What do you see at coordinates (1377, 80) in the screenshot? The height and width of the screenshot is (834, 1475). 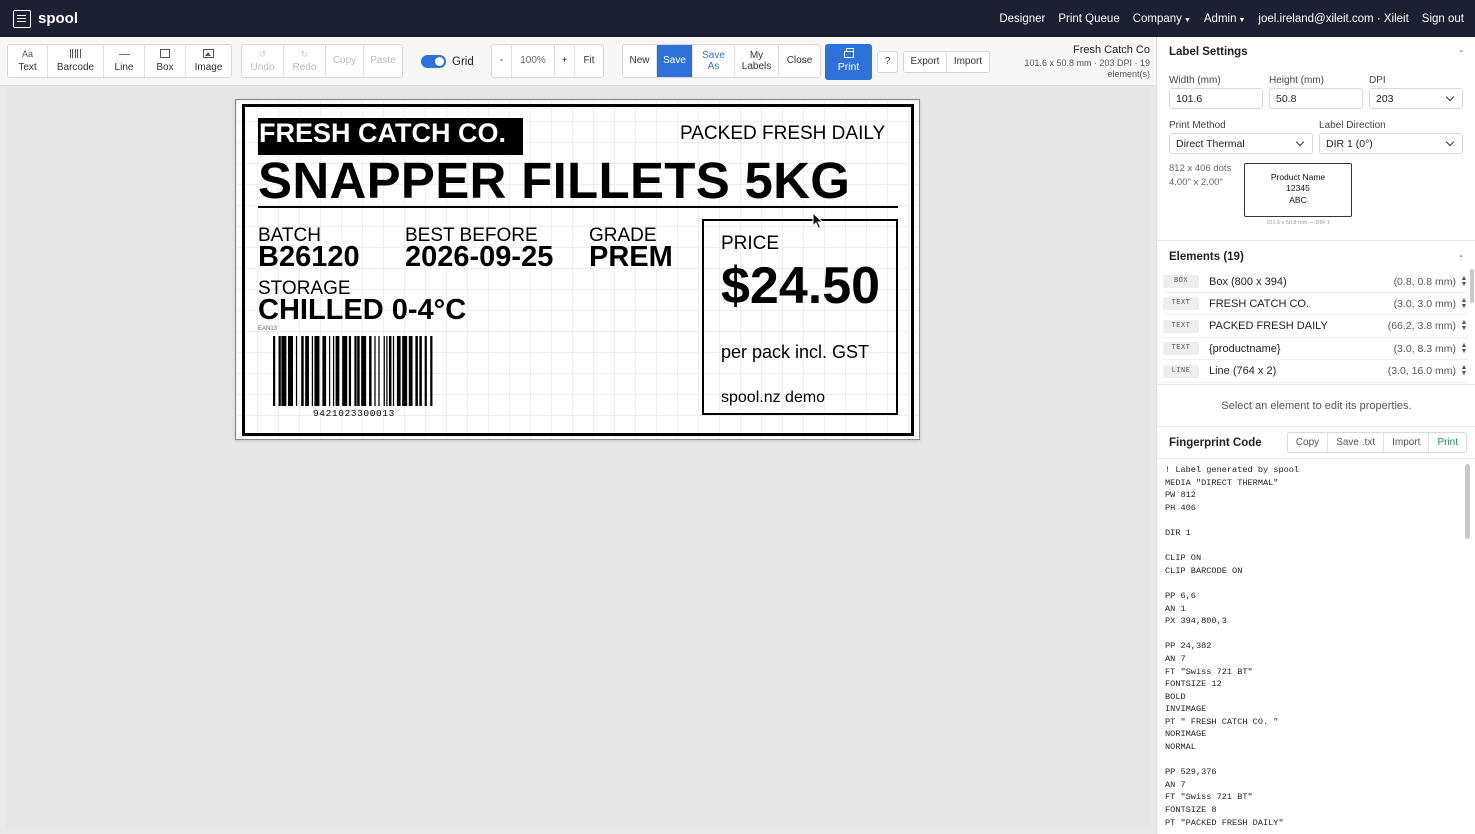 I see `dpi-label: DPI` at bounding box center [1377, 80].